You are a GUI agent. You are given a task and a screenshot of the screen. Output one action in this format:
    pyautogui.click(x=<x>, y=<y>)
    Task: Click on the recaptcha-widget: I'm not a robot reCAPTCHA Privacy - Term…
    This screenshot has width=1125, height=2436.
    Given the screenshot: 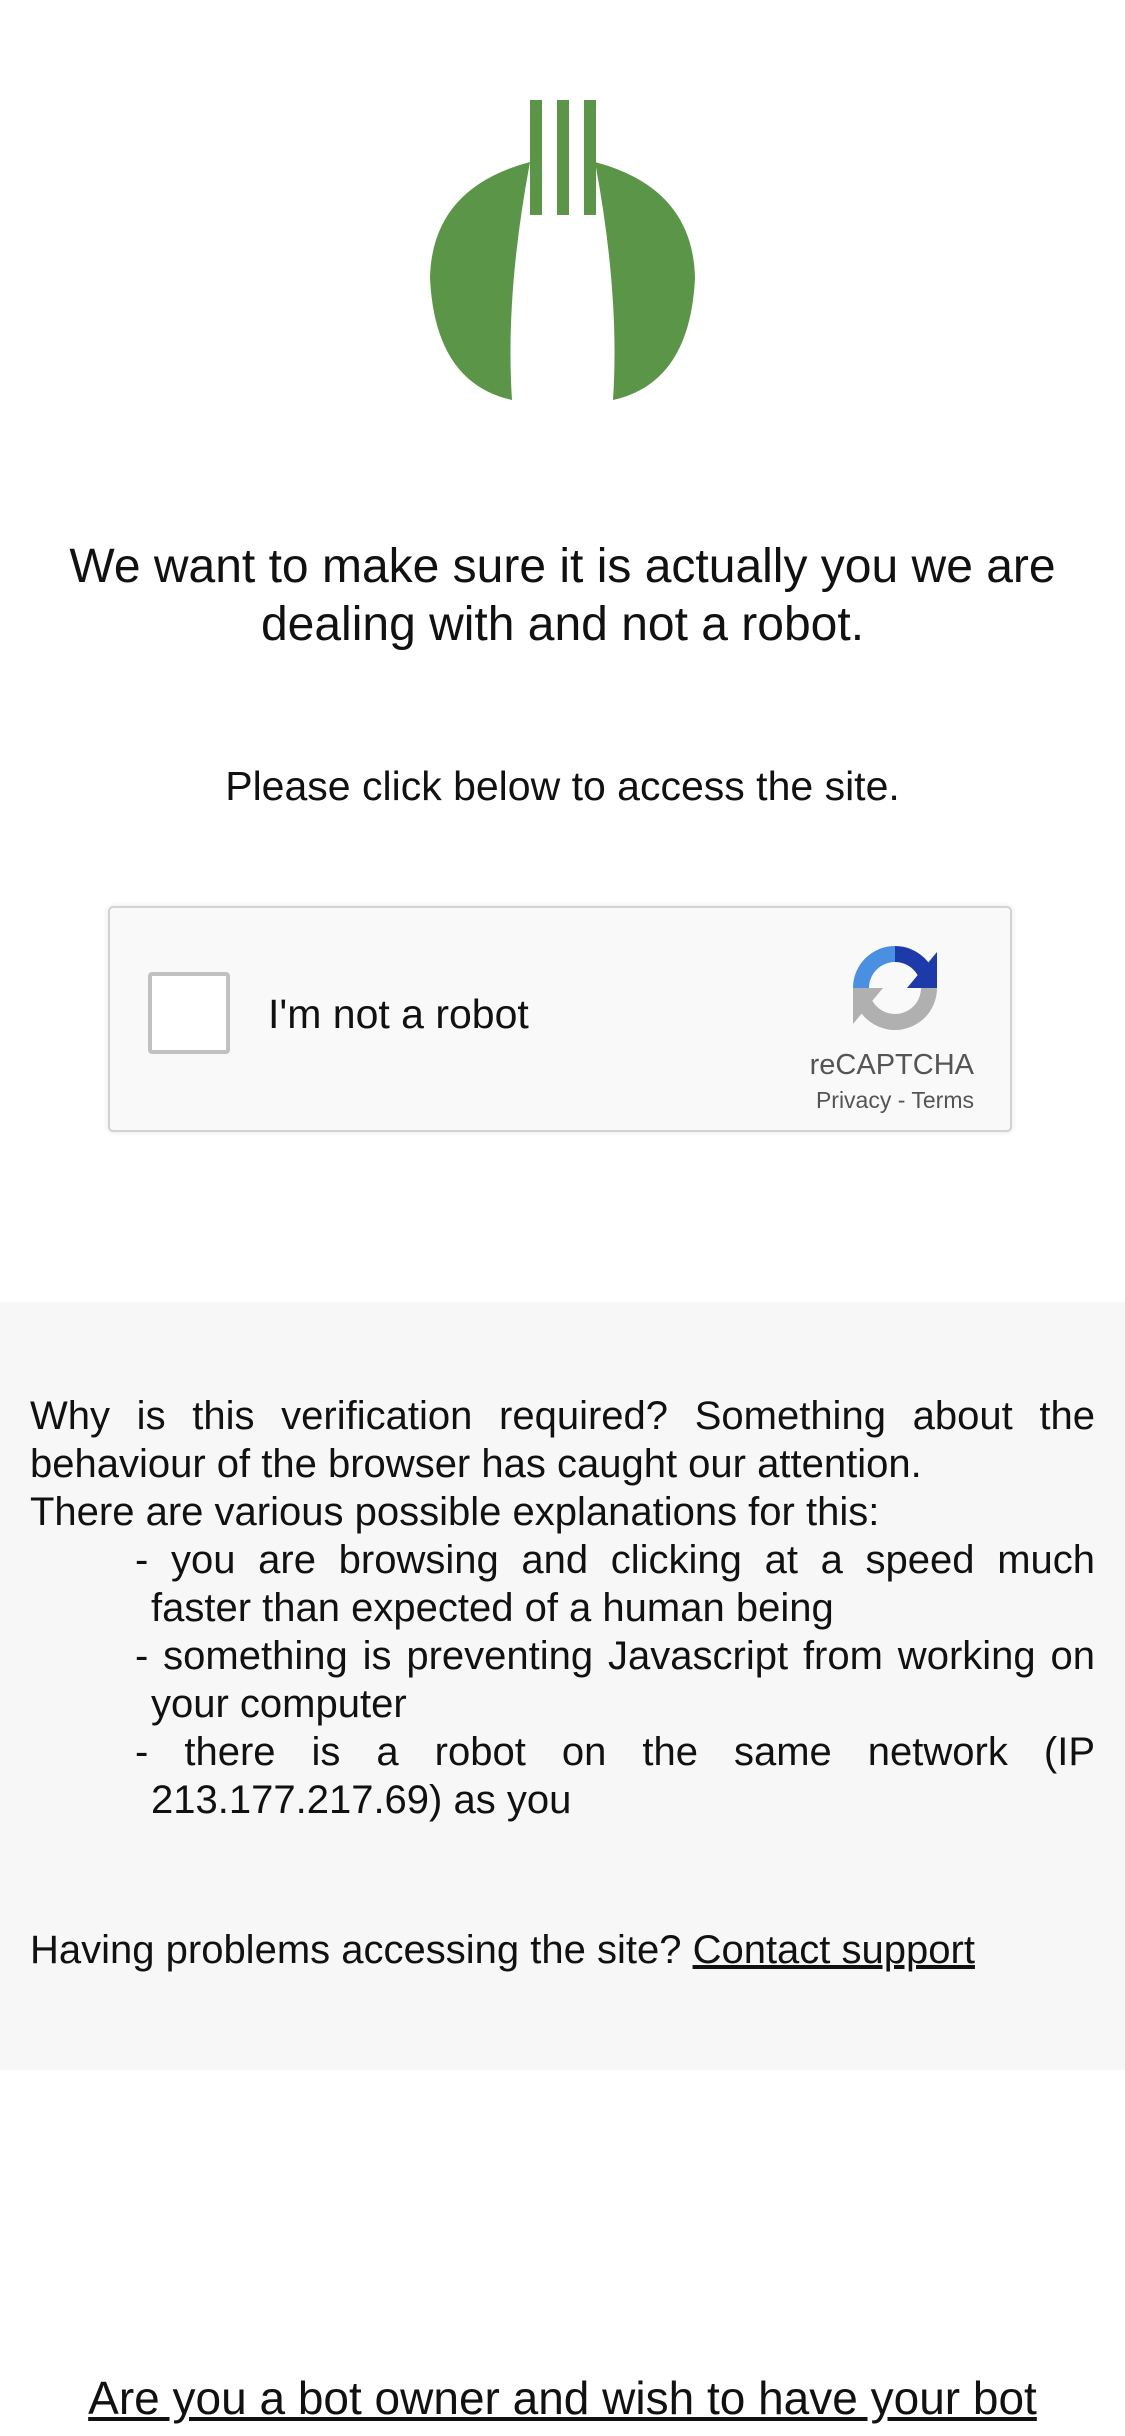 What is the action you would take?
    pyautogui.click(x=560, y=1019)
    